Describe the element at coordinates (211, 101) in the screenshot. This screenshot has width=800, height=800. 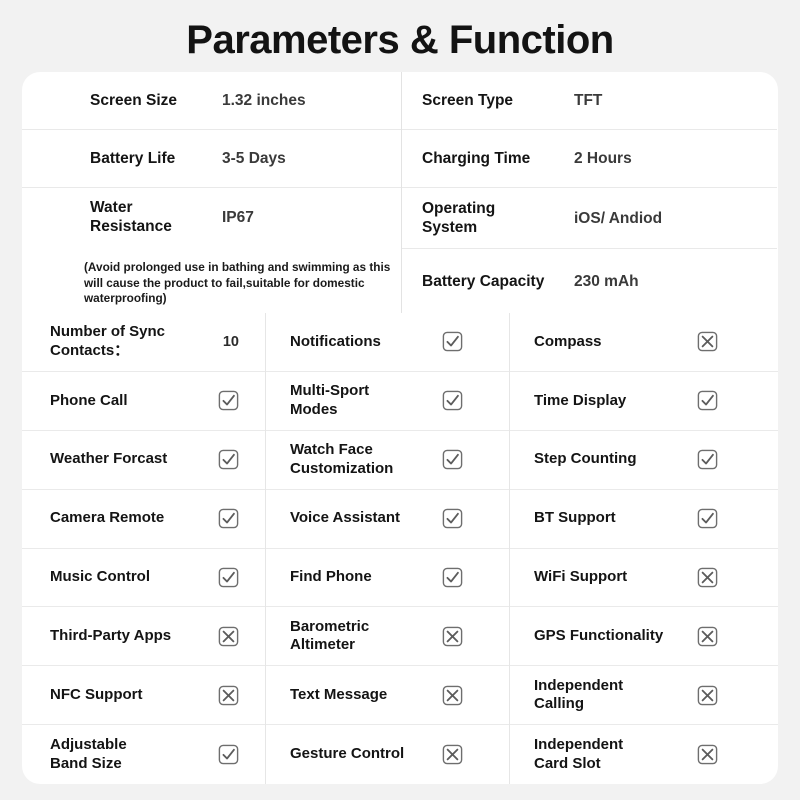
I see `spec-row-screen-size: Screen Size 1.32 inches` at that location.